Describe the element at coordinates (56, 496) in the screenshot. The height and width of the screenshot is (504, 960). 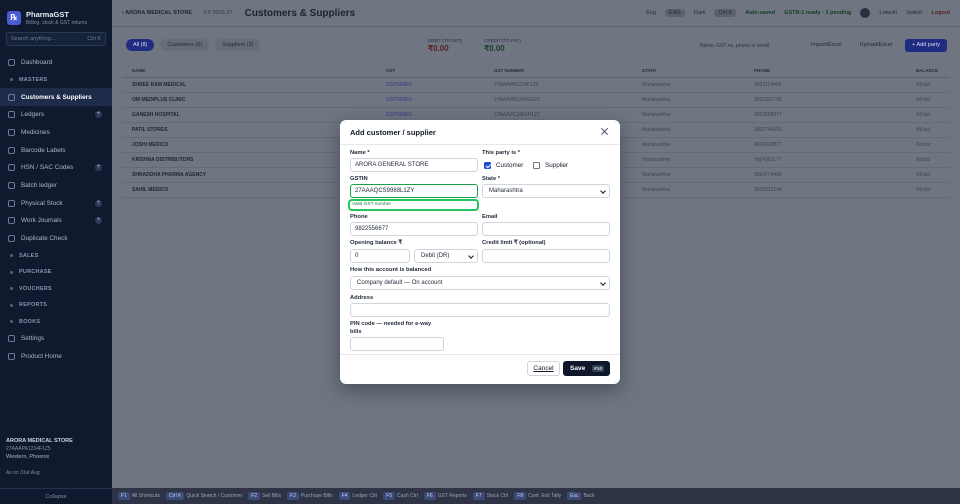
I see `collapse-sidebar-button: Collapse` at that location.